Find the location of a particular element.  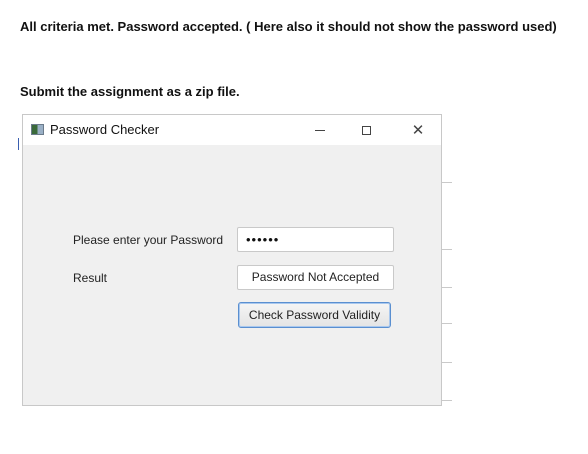

close-button: ✕ is located at coordinates (418, 130).